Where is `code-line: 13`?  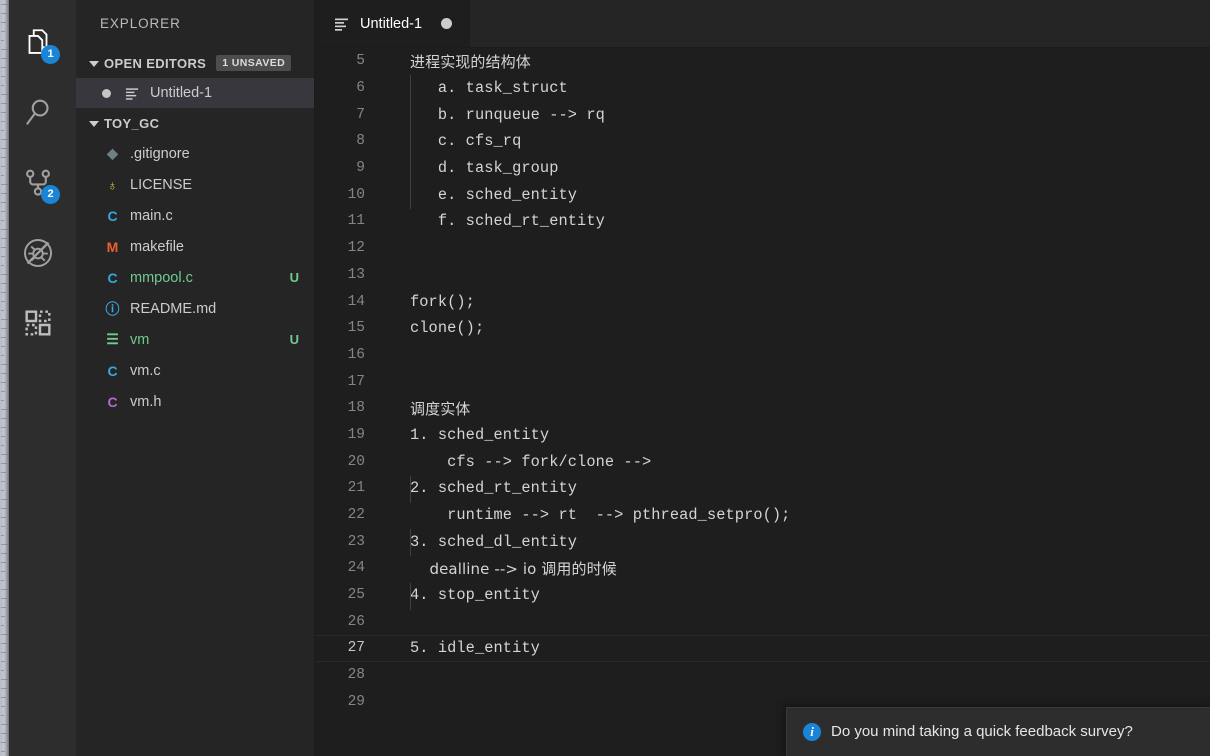
code-line: 13 is located at coordinates (762, 275).